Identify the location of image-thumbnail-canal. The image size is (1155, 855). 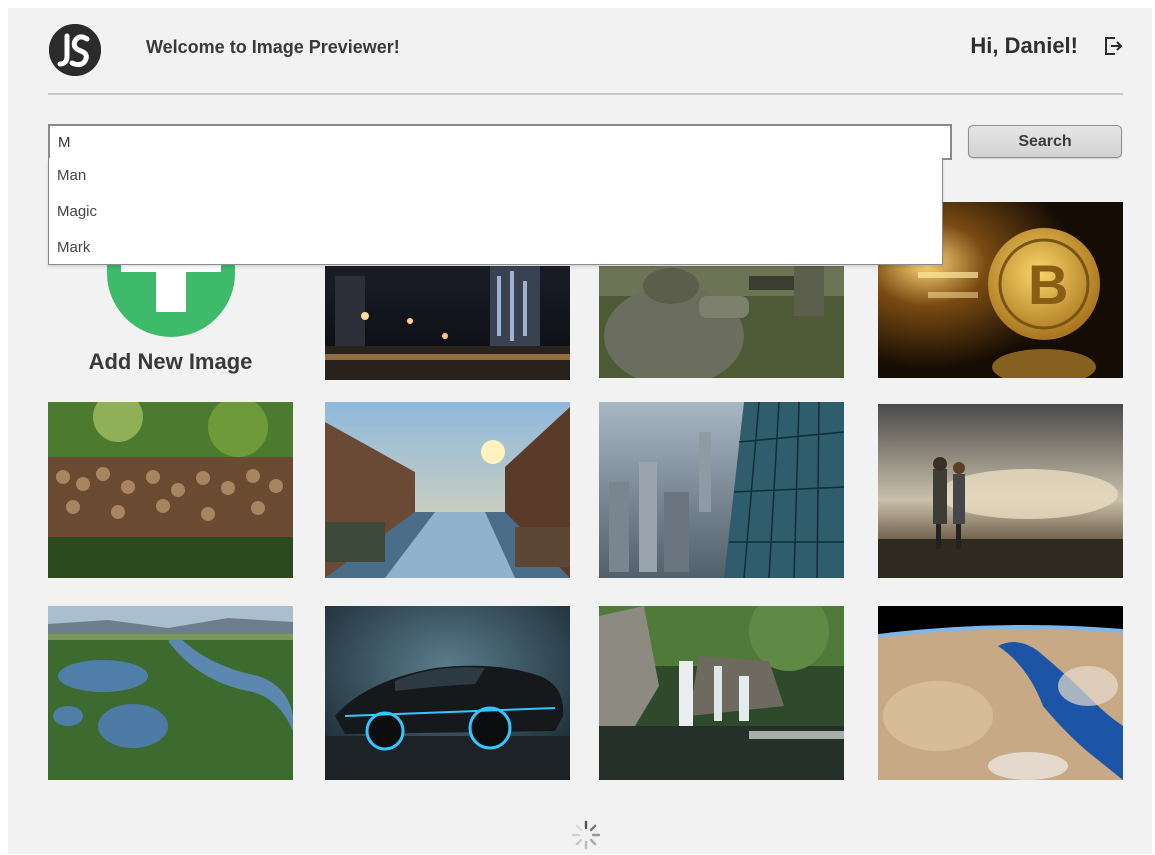
(447, 490).